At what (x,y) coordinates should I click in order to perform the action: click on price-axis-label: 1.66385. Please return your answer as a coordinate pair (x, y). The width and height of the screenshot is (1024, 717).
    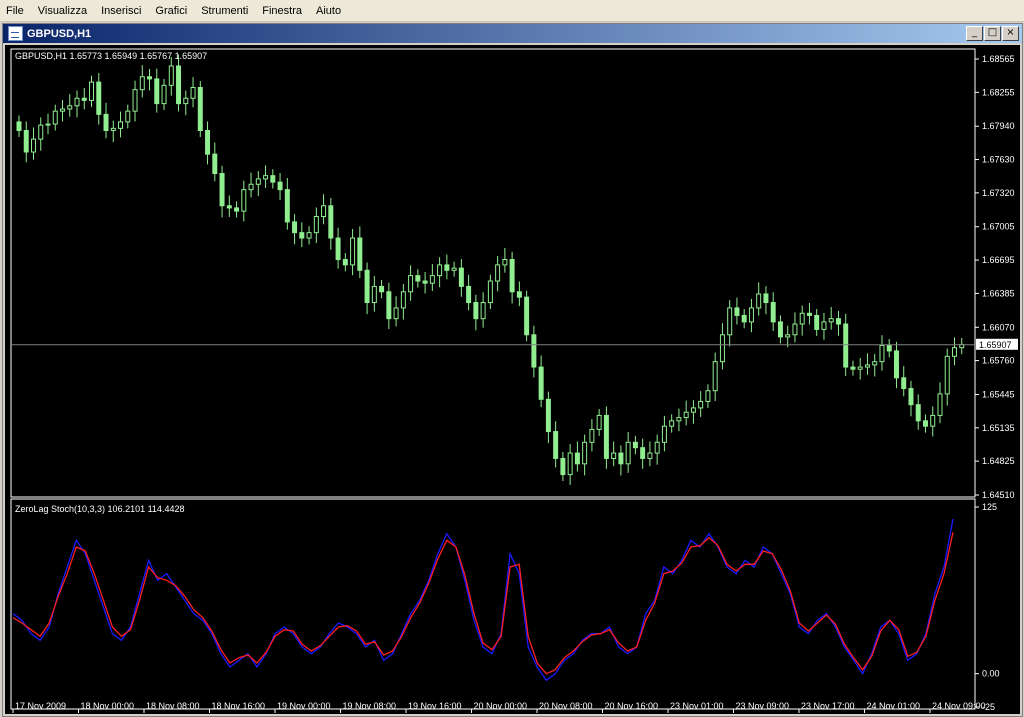
    Looking at the image, I should click on (998, 293).